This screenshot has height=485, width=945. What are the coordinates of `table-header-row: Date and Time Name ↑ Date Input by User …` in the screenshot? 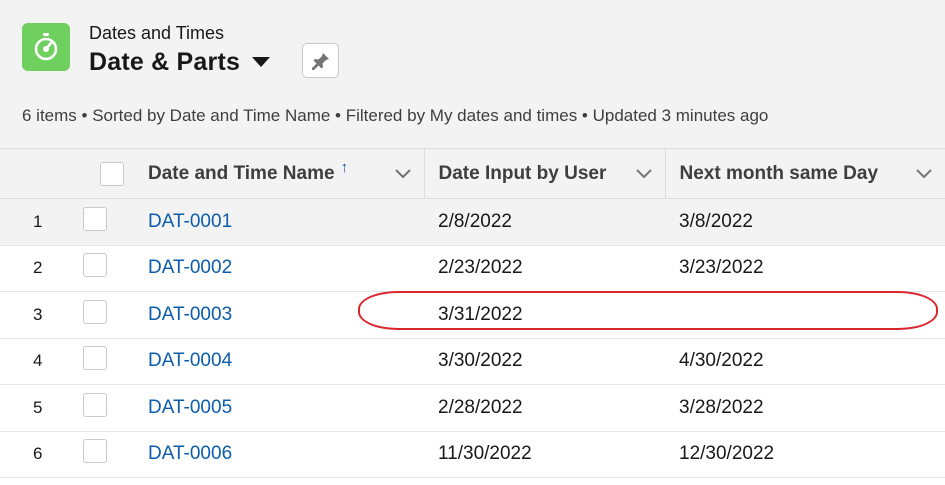 It's located at (472, 173).